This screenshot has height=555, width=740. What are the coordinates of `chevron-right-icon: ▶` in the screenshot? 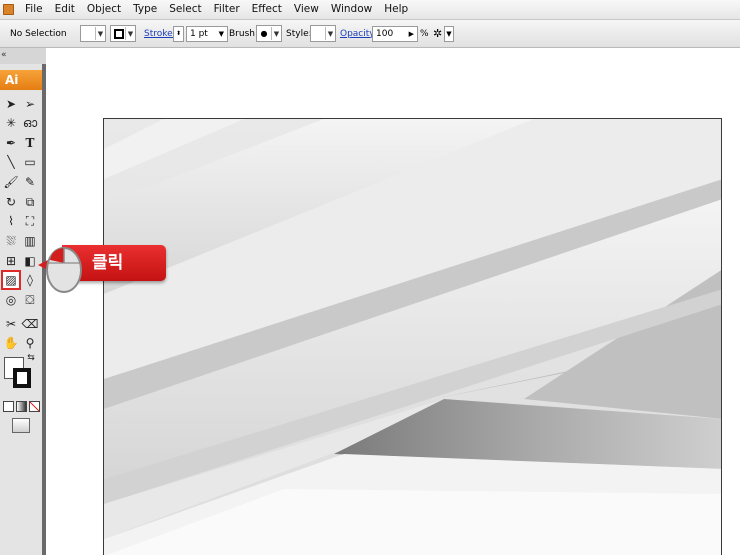 It's located at (411, 33).